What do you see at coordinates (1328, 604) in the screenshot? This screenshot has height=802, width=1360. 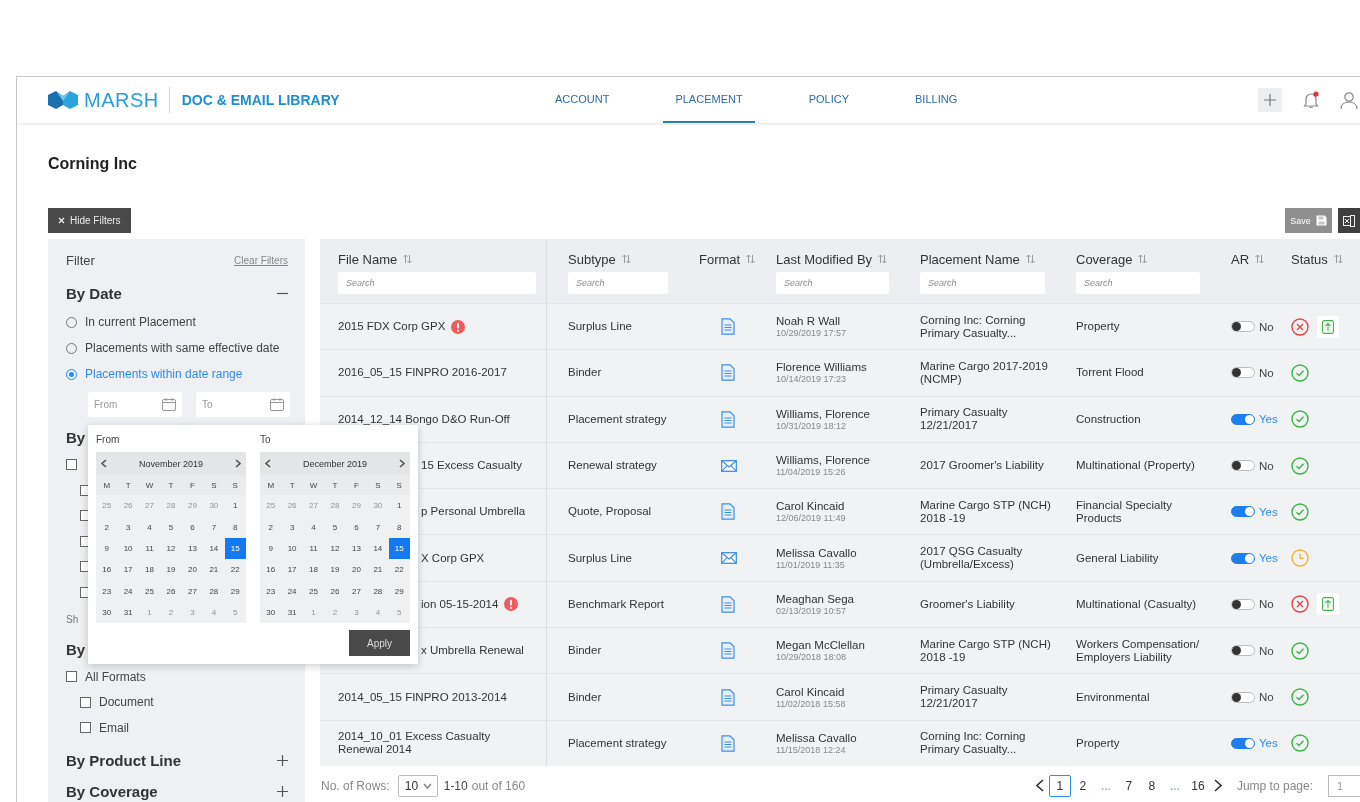 I see `upload-button` at bounding box center [1328, 604].